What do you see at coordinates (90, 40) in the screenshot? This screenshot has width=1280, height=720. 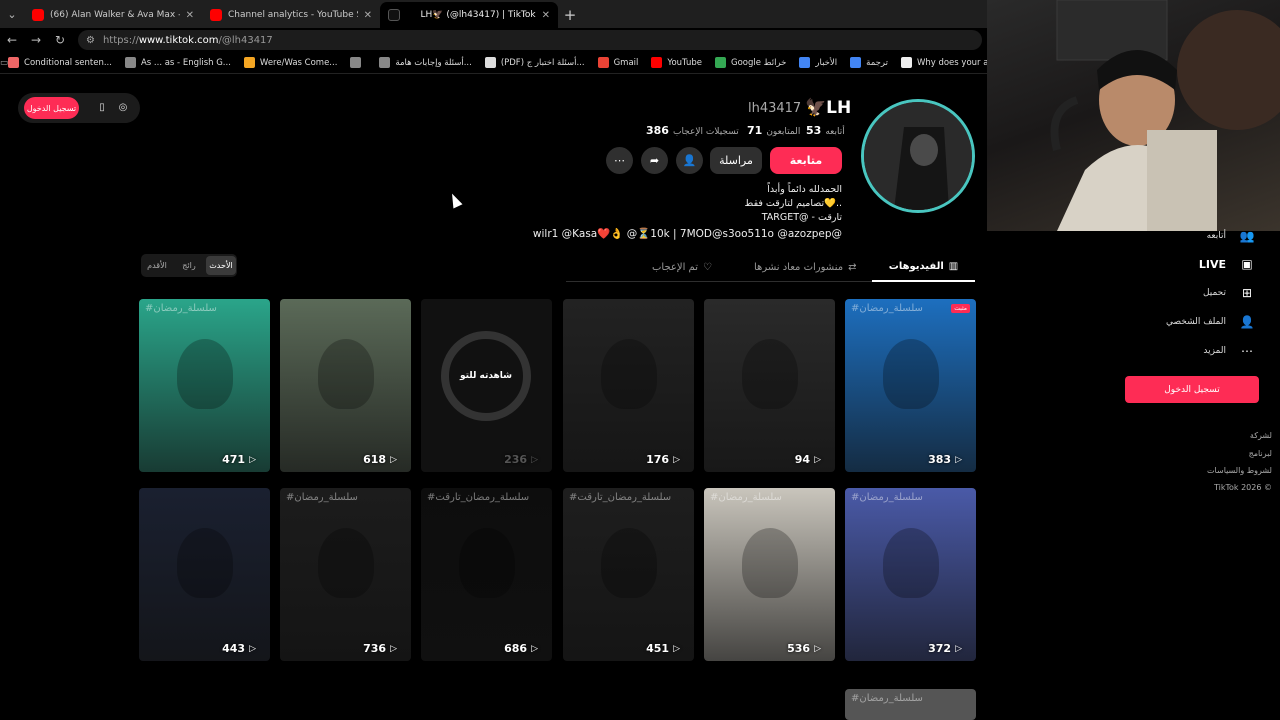 I see `url-info-icon: ⚙` at bounding box center [90, 40].